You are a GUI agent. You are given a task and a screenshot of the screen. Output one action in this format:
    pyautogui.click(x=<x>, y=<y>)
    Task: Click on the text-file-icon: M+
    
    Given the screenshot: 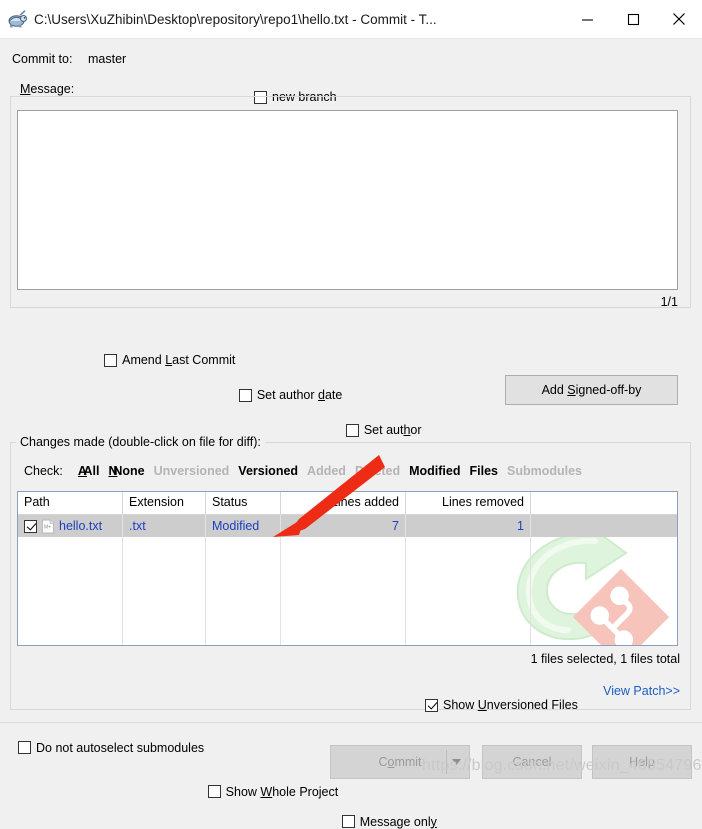 What is the action you would take?
    pyautogui.click(x=48, y=526)
    